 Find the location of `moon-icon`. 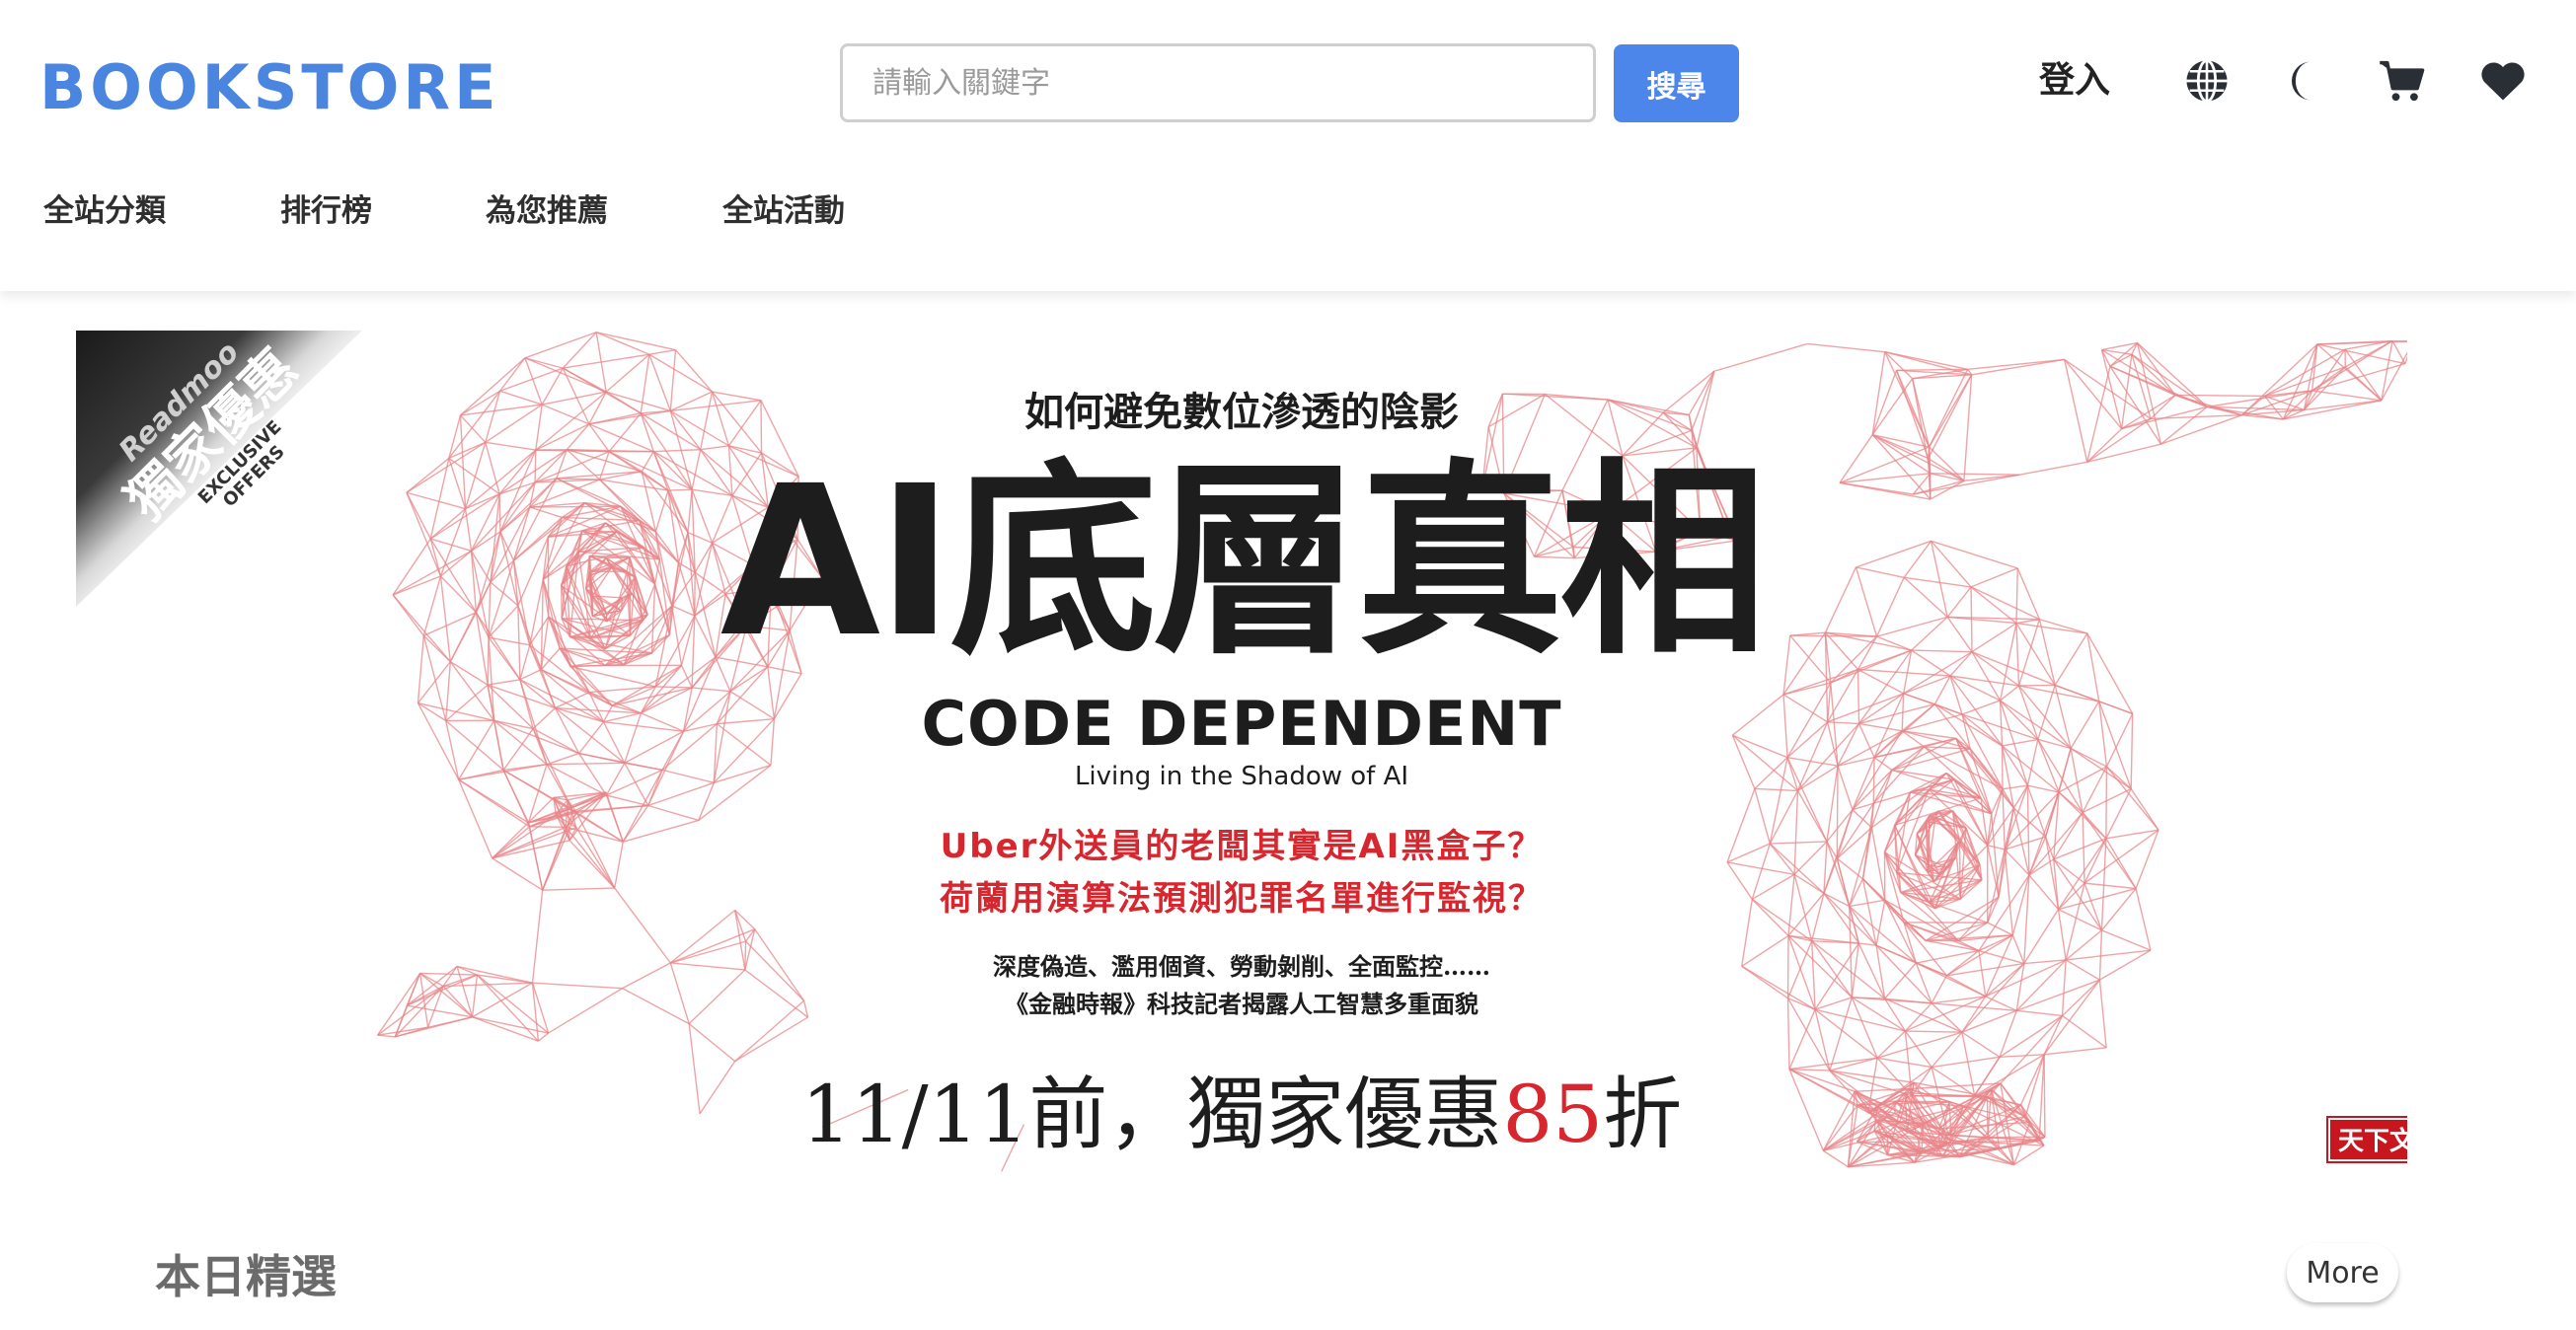

moon-icon is located at coordinates (2304, 81).